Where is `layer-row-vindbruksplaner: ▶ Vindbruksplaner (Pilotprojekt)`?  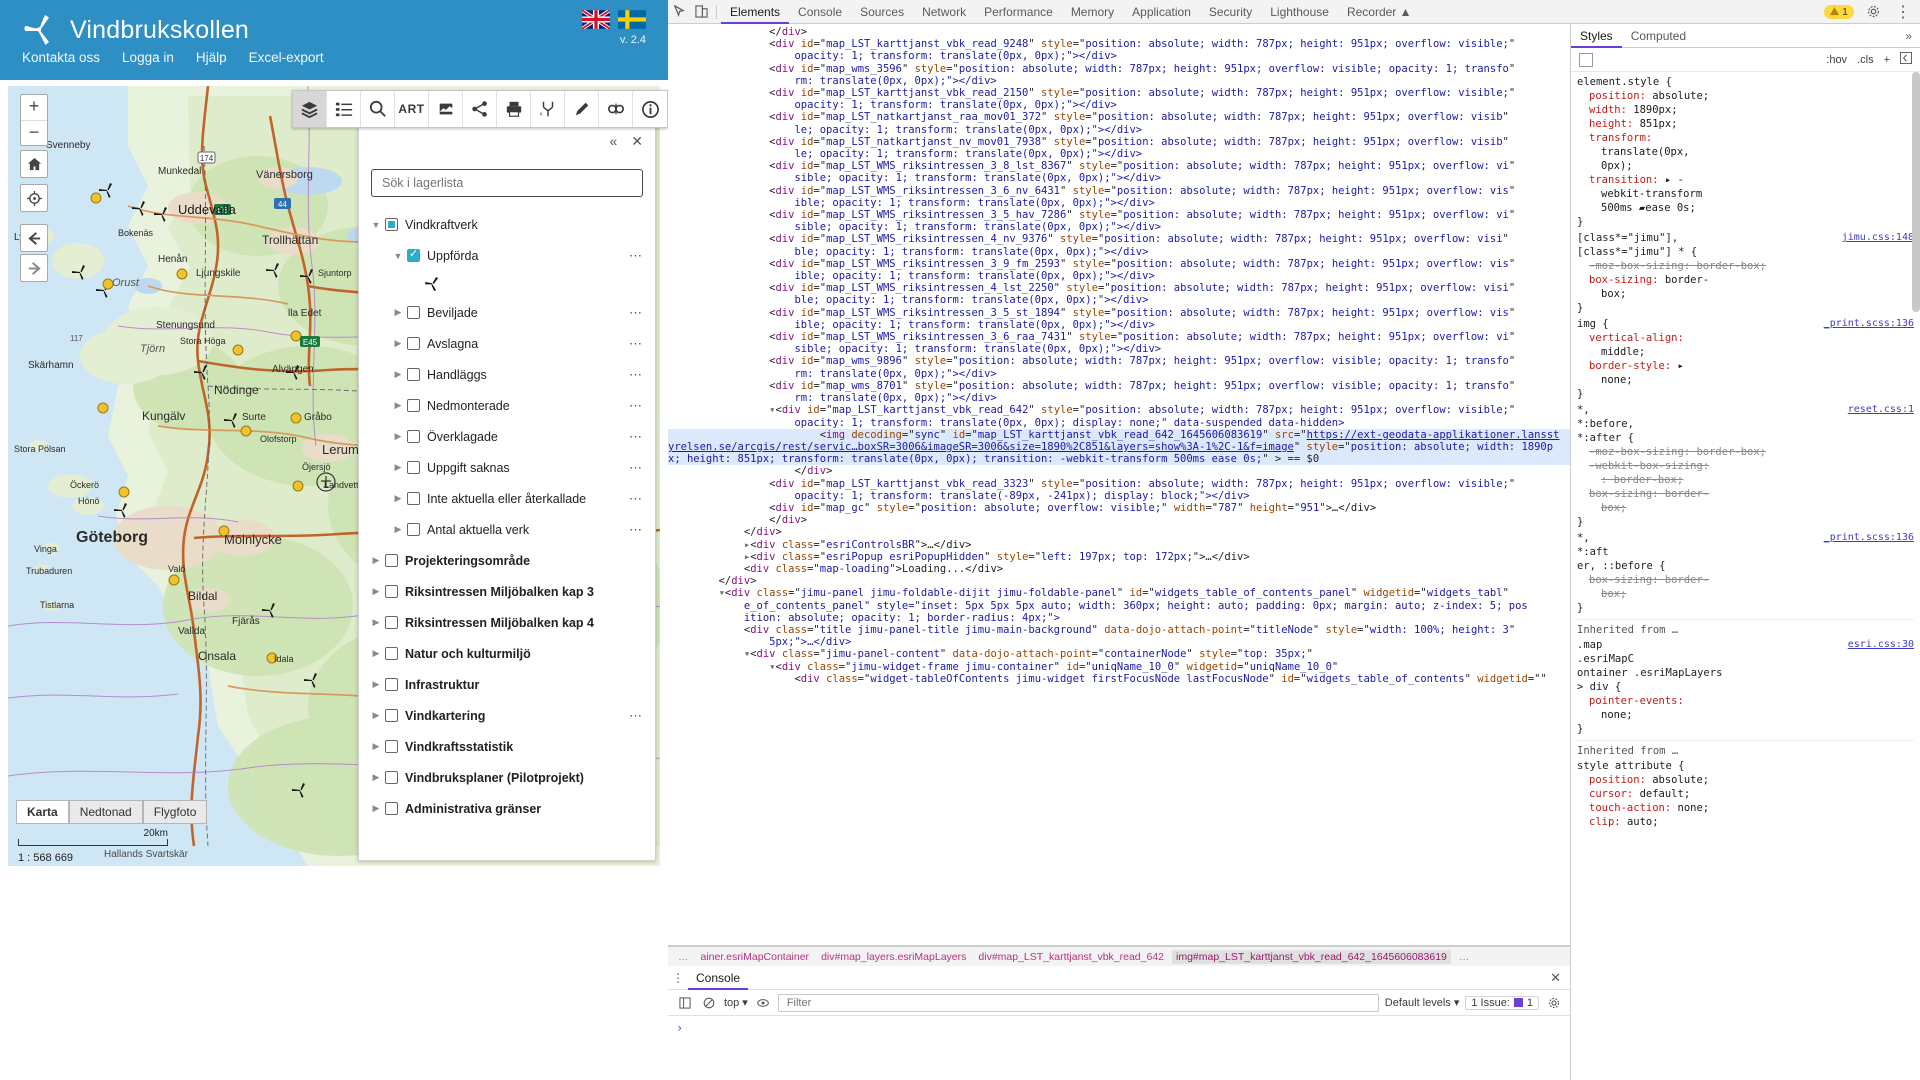 layer-row-vindbruksplaner: ▶ Vindbruksplaner (Pilotprojekt) is located at coordinates (509, 777).